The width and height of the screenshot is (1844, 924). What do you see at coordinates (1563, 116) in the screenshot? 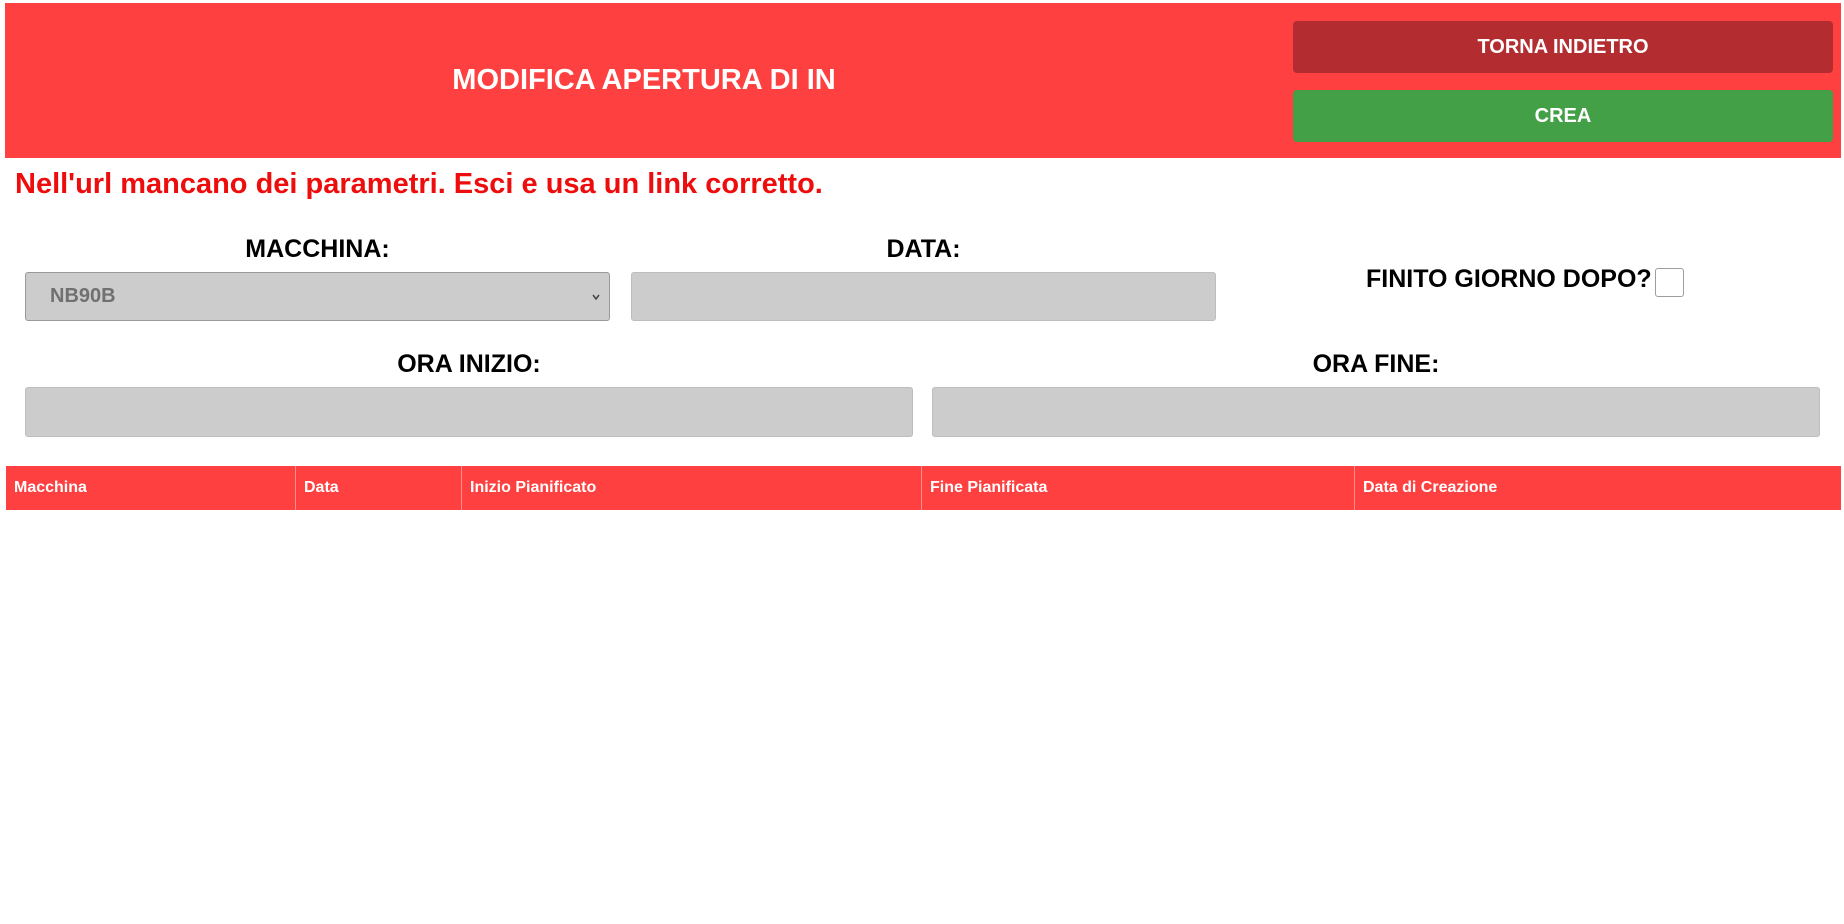
I see `create-button: CREA` at bounding box center [1563, 116].